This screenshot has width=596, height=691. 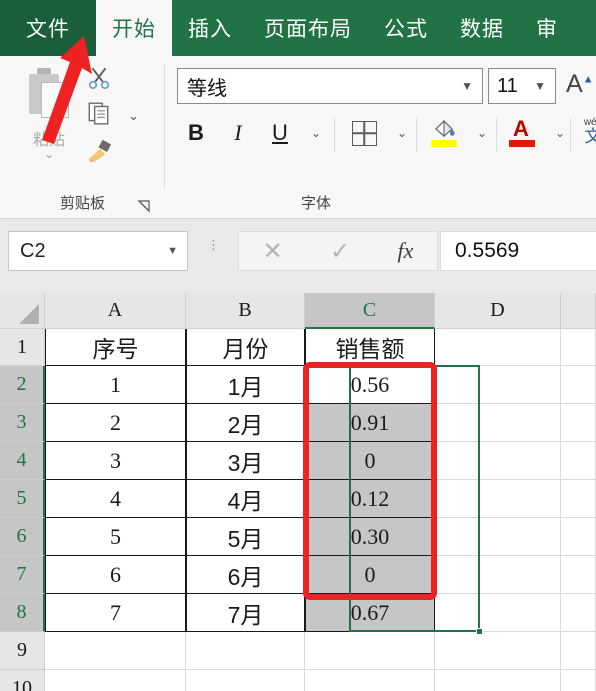 What do you see at coordinates (101, 152) in the screenshot?
I see `format-painter-button` at bounding box center [101, 152].